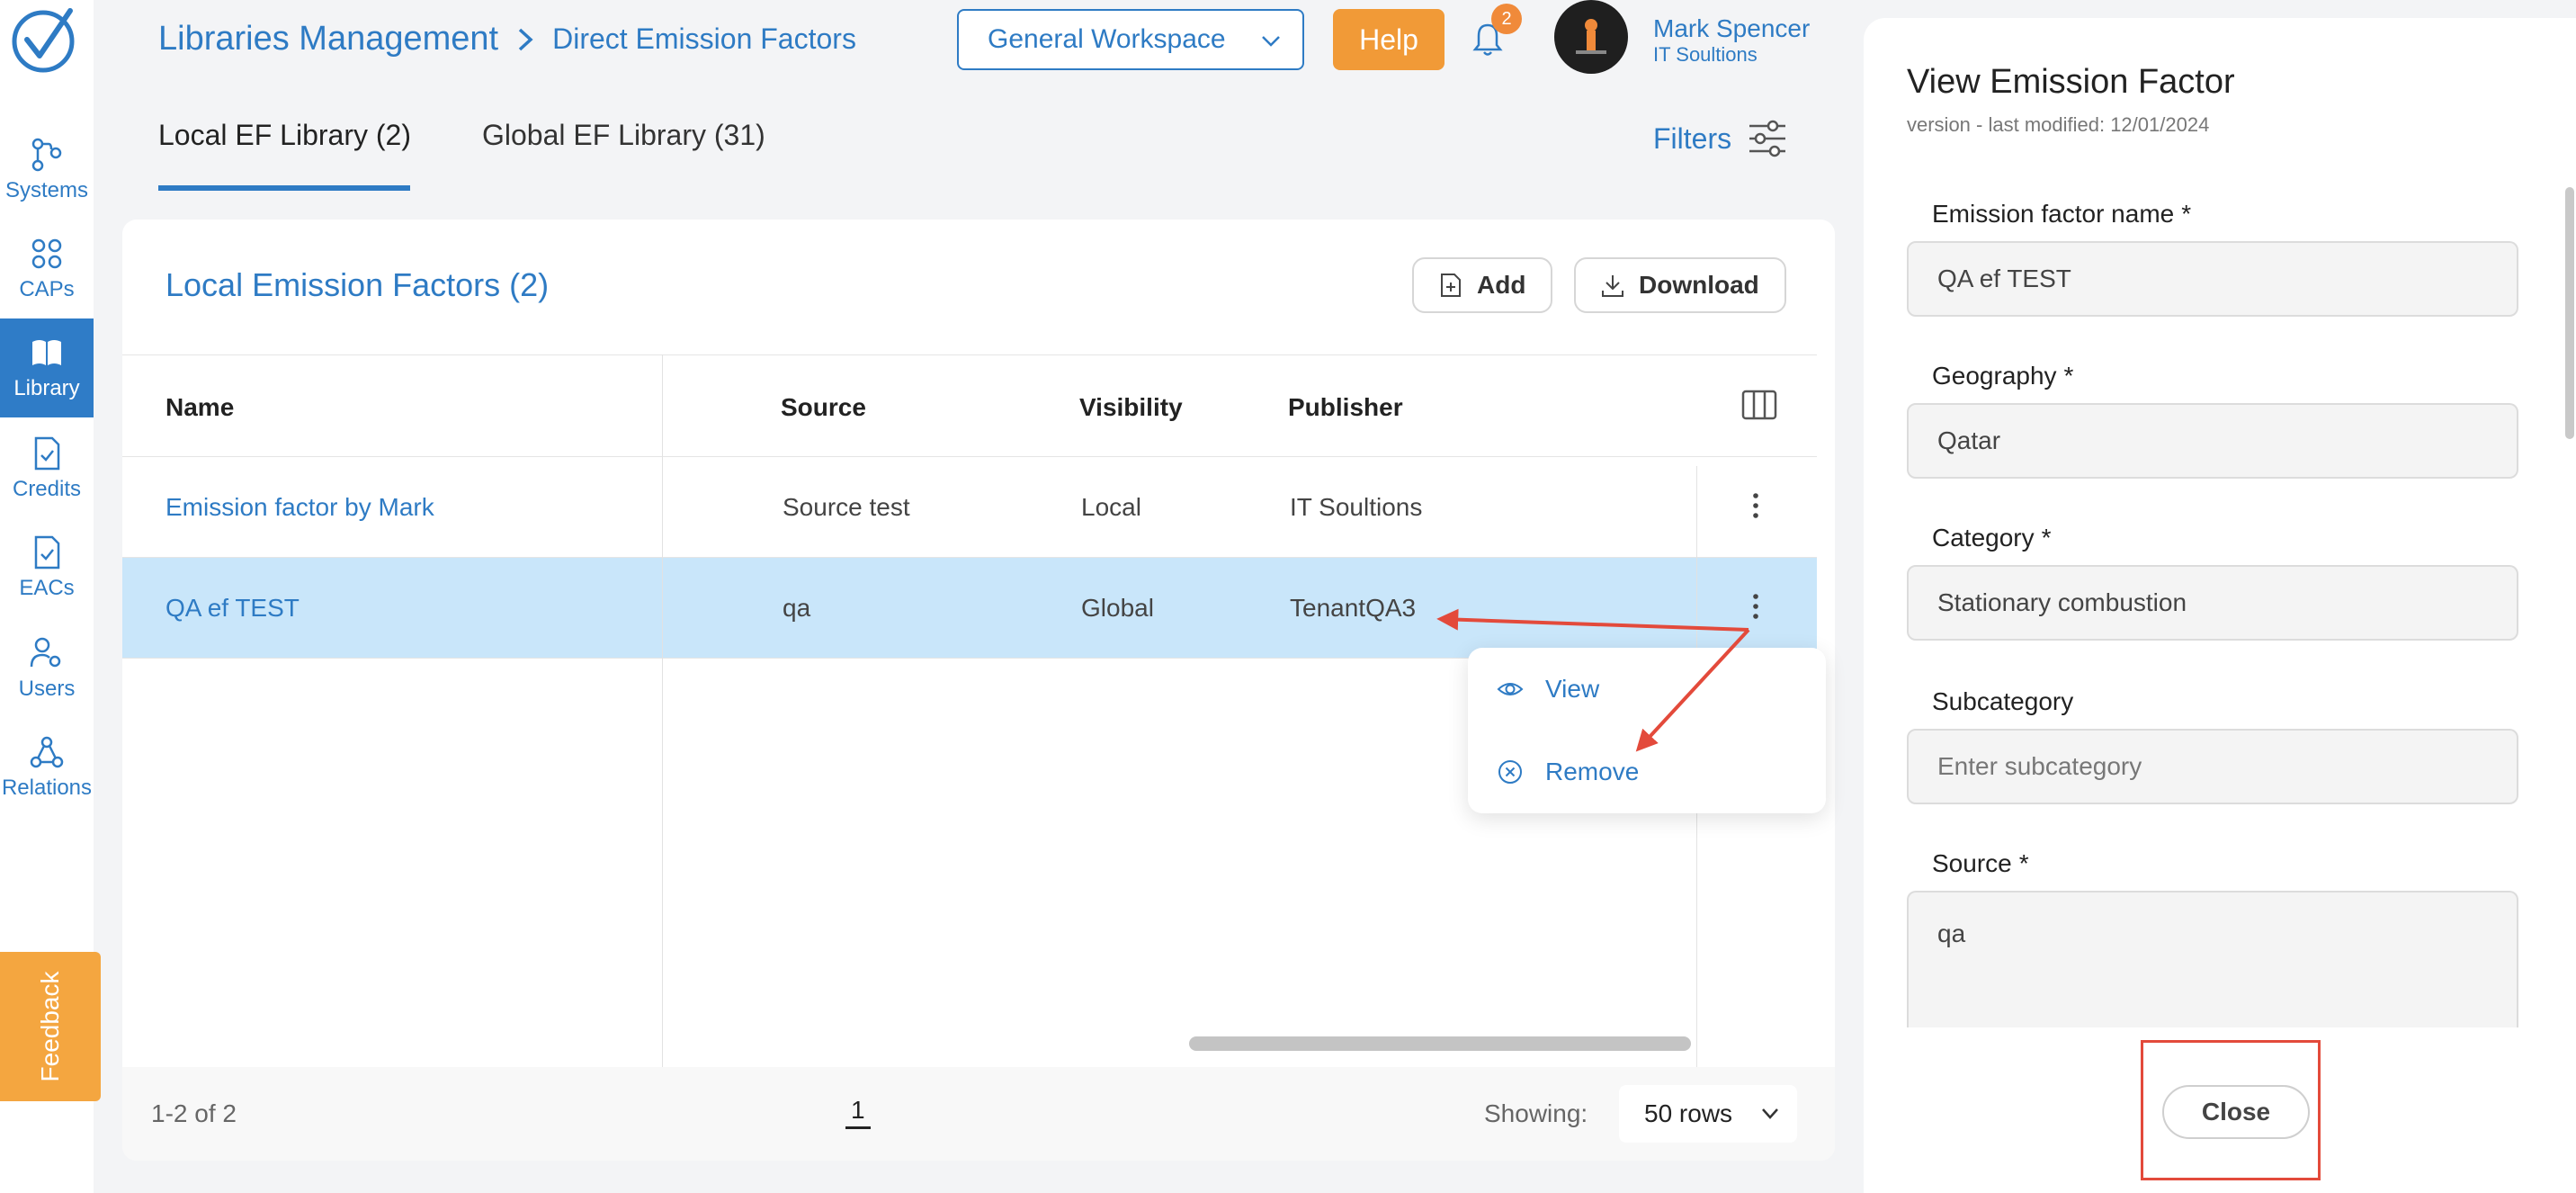 The width and height of the screenshot is (2576, 1193). Describe the element at coordinates (2212, 766) in the screenshot. I see `subcategory-field: Enter subcategory` at that location.